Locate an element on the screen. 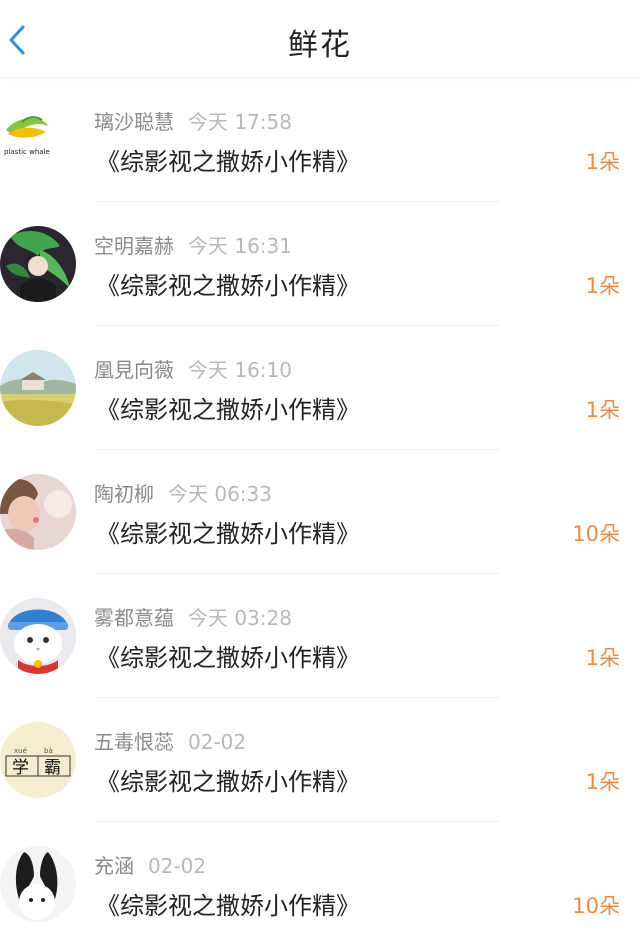 Image resolution: width=640 pixels, height=946 pixels. cat-blue-hat-avatar is located at coordinates (38, 636).